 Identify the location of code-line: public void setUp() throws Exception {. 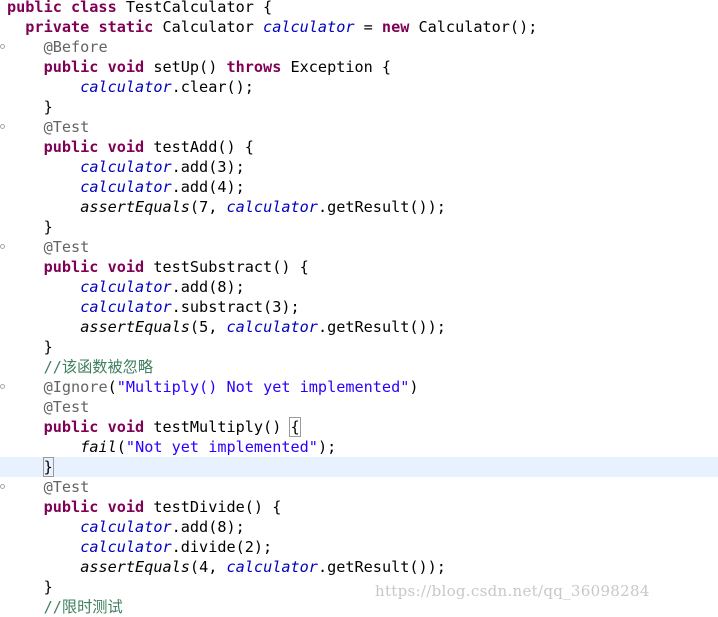
(359, 67).